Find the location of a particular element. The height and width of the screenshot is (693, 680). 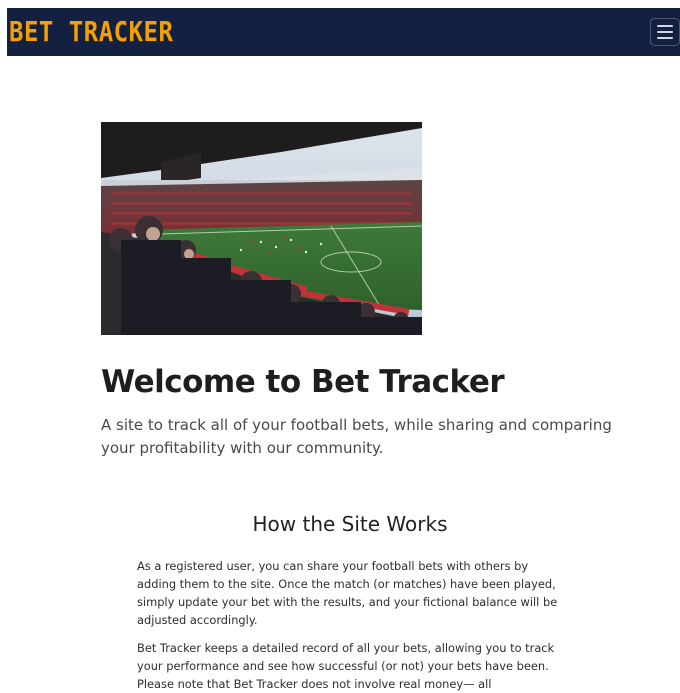

hamburger-menu-icon is located at coordinates (665, 26).